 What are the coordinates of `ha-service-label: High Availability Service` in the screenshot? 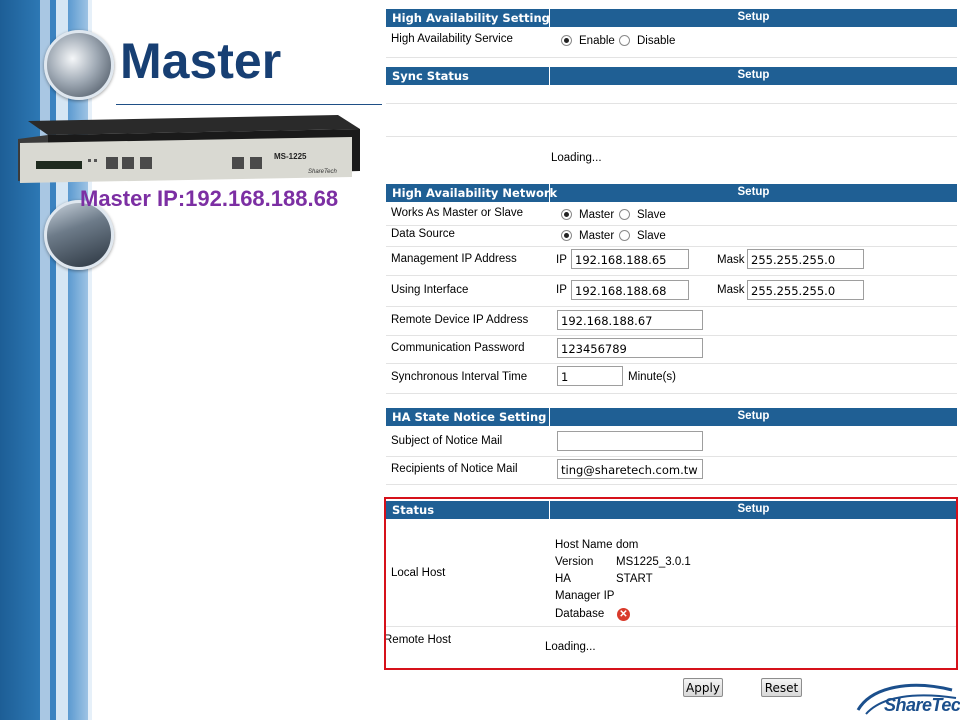 It's located at (452, 39).